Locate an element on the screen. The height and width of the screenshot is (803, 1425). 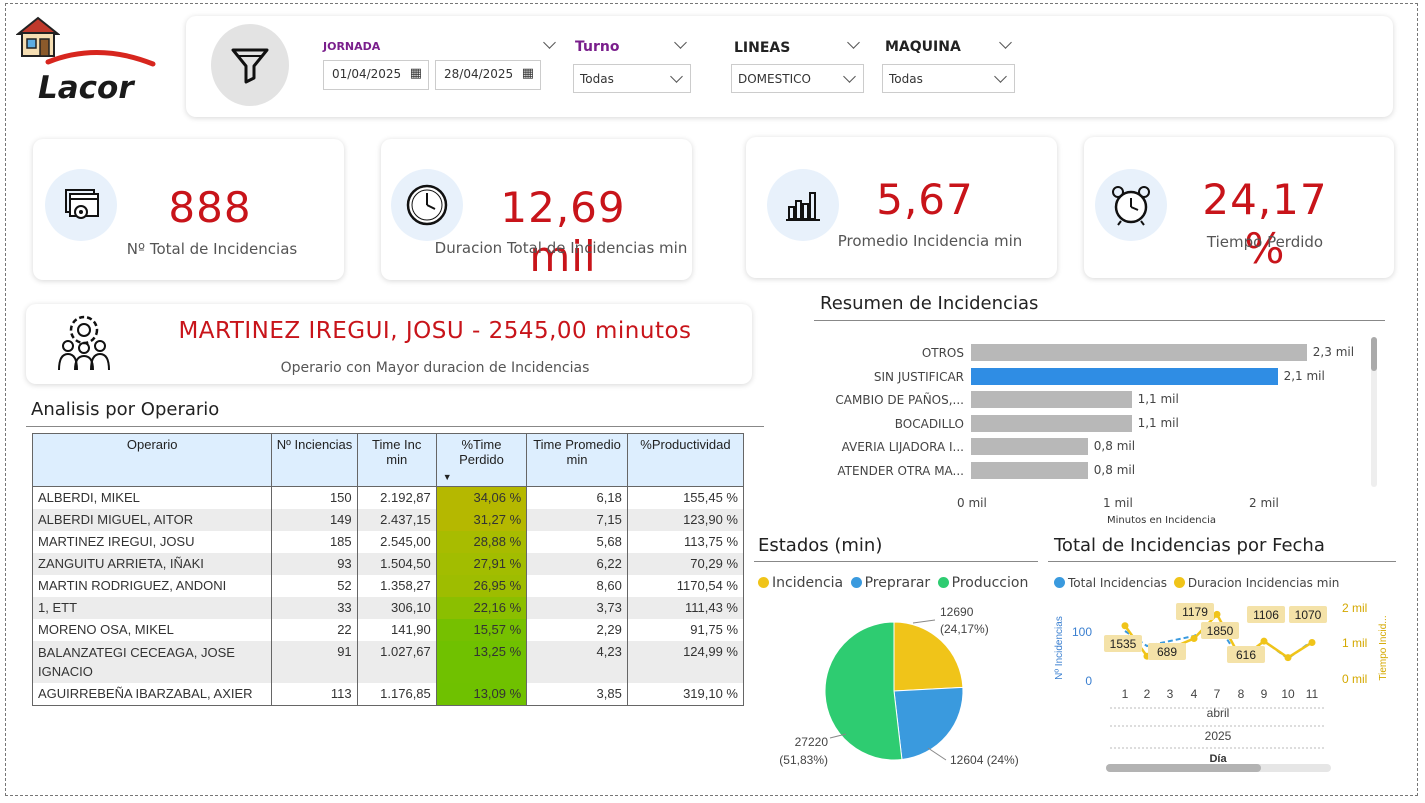
data-label: 1070 is located at coordinates (1308, 615).